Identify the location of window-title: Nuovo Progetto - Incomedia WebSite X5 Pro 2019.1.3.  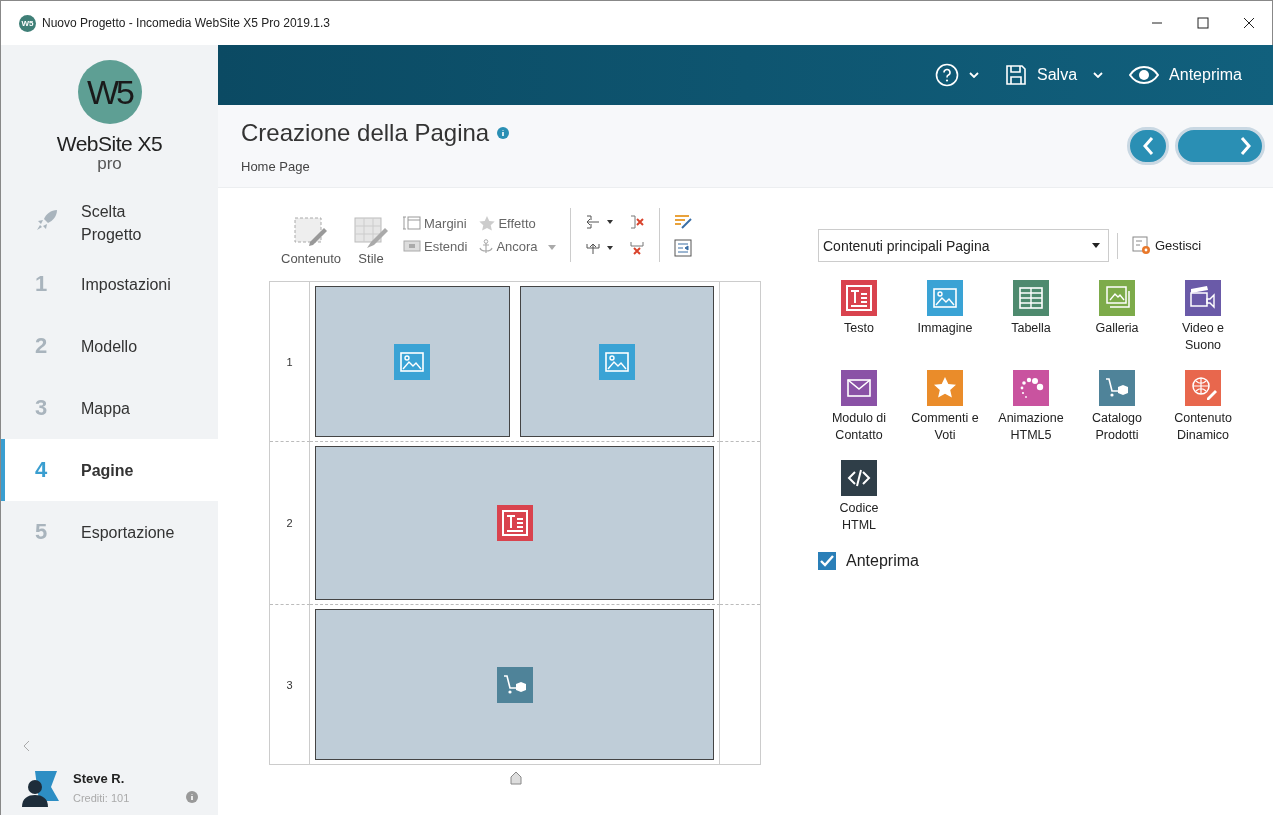
(186, 23).